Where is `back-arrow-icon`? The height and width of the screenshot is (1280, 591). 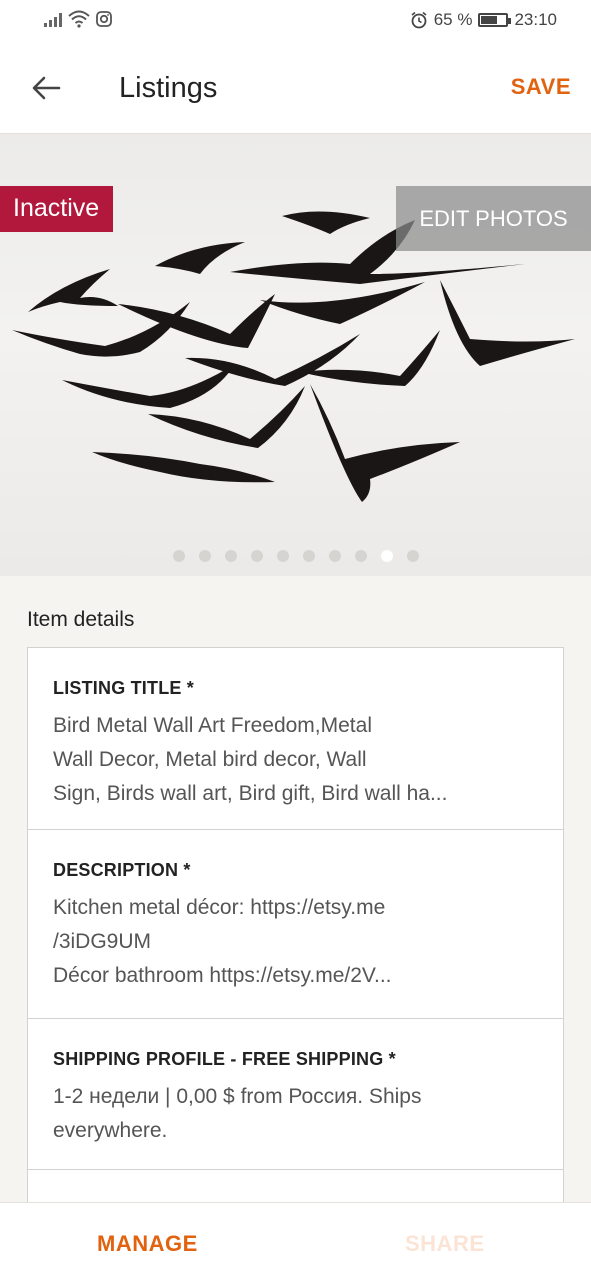 back-arrow-icon is located at coordinates (46, 88).